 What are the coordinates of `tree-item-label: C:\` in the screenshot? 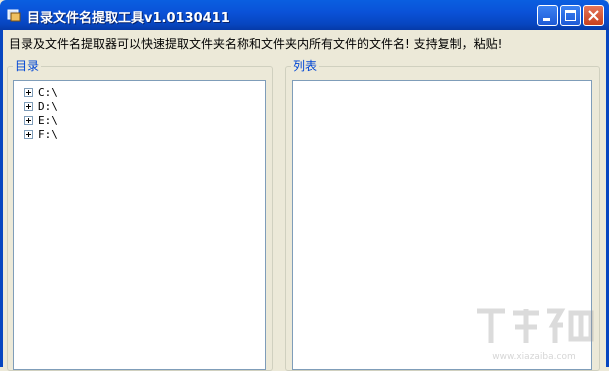 It's located at (48, 92).